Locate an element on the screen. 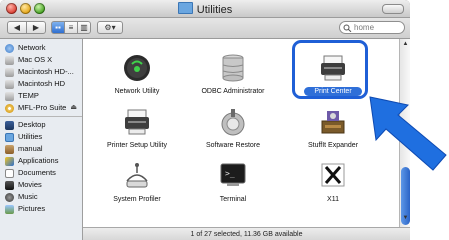 The height and width of the screenshot is (240, 449). sidebar-item-label: manual is located at coordinates (30, 148).